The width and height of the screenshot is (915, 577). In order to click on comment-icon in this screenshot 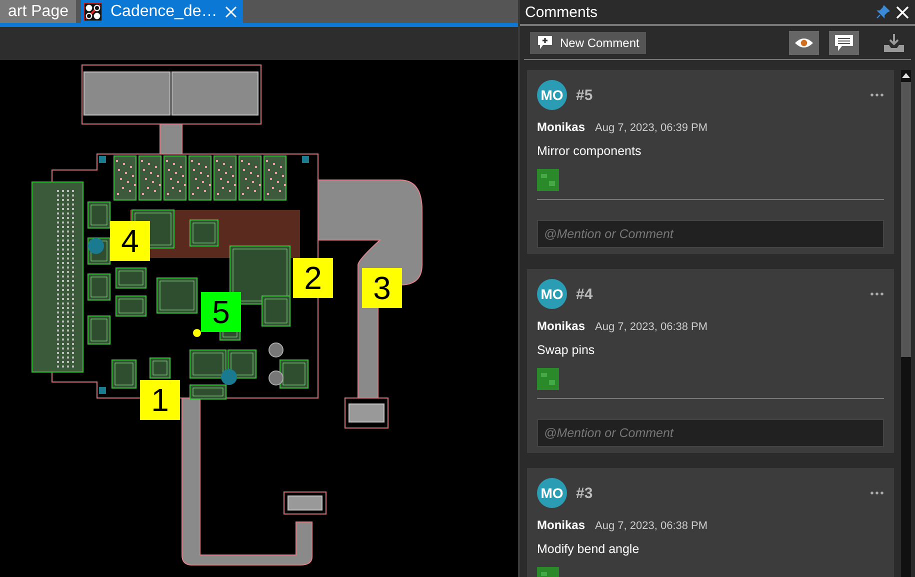, I will do `click(844, 43)`.